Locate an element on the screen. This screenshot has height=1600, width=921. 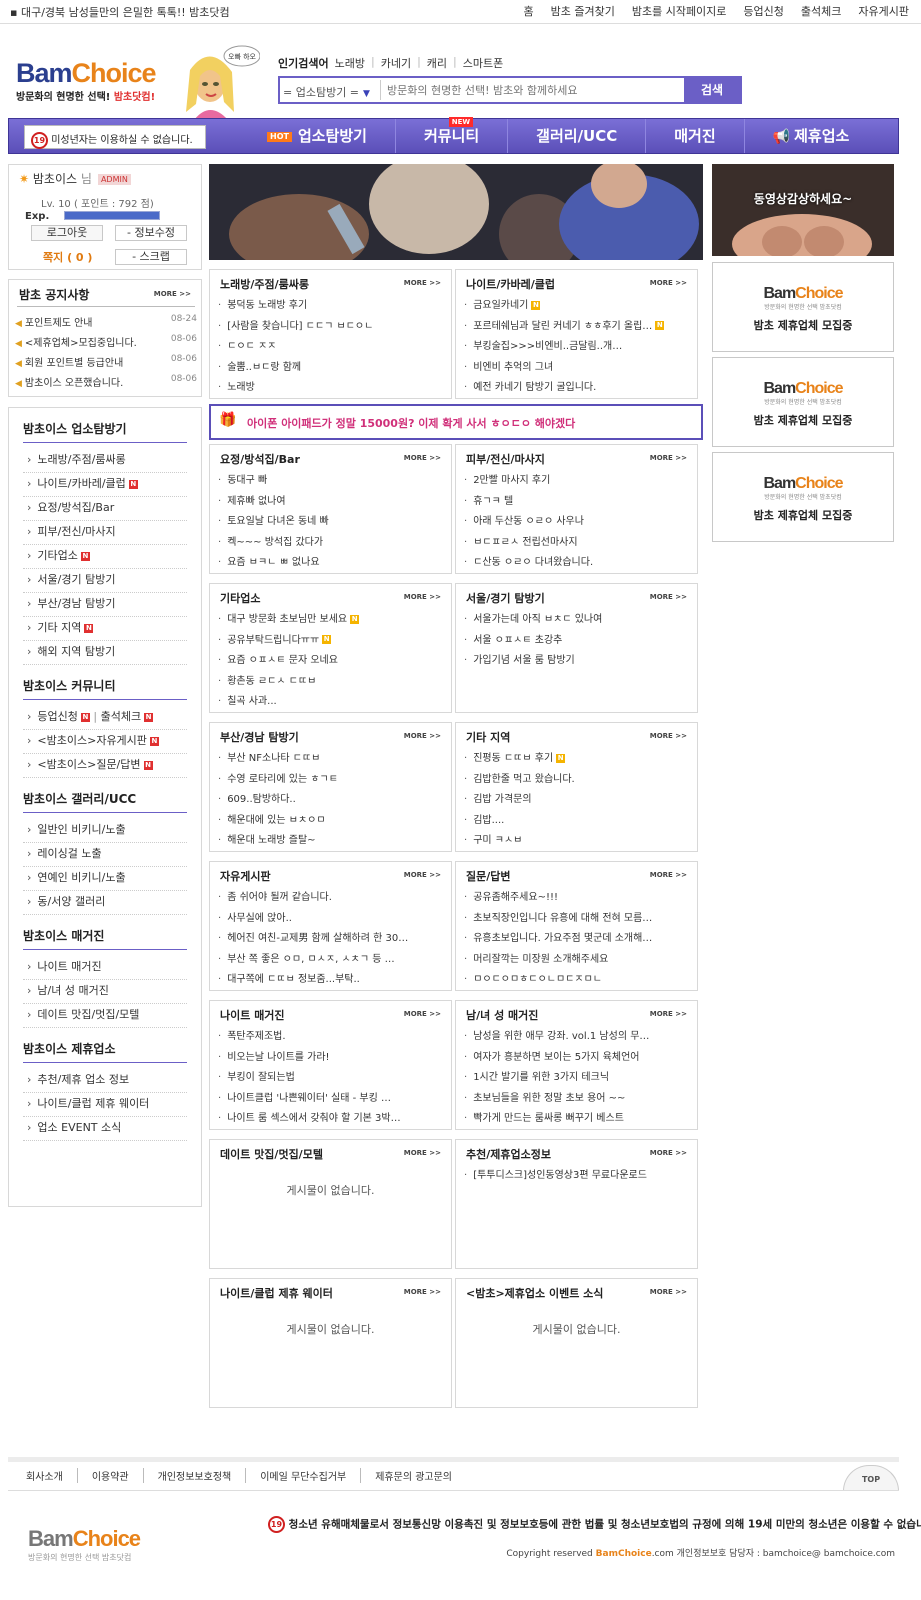
board-post: 부킹이 잘되는법 is located at coordinates (332, 1078).